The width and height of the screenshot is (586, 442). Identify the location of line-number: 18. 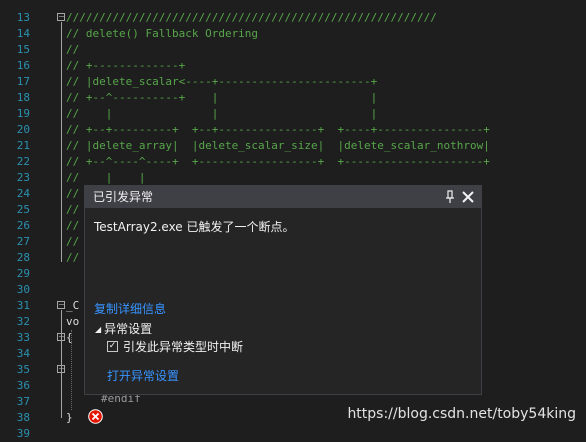
(23, 97).